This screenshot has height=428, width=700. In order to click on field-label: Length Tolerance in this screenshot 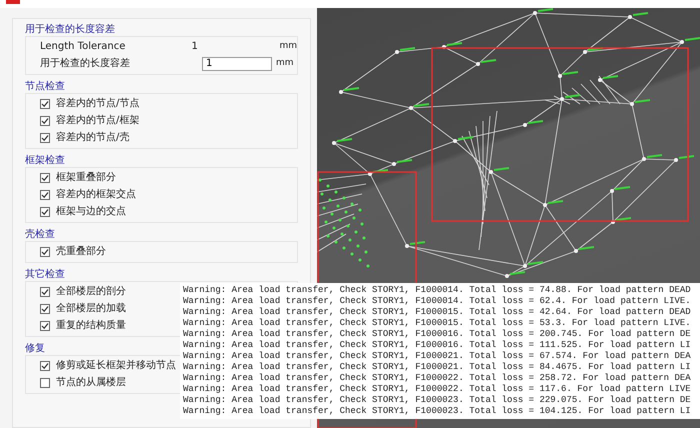, I will do `click(83, 46)`.